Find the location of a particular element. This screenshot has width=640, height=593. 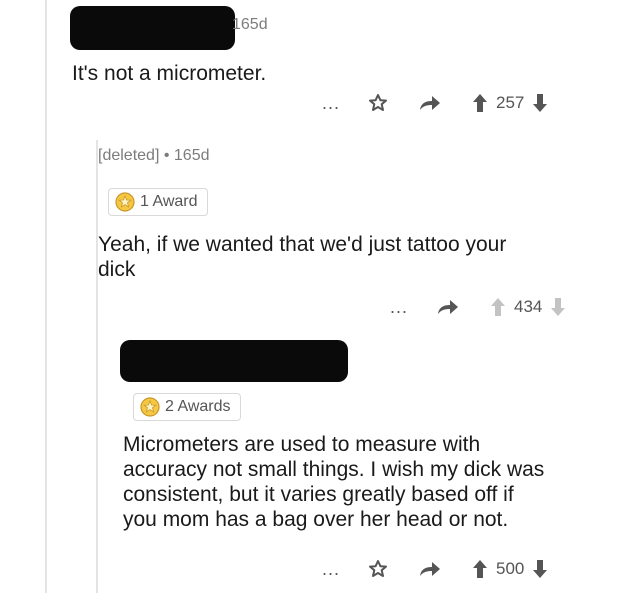

comment-line: dick is located at coordinates (117, 269).